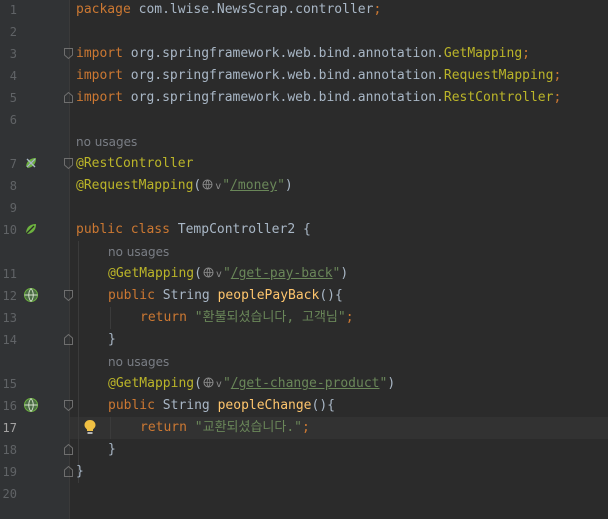 This screenshot has width=608, height=519. What do you see at coordinates (9, 472) in the screenshot?
I see `line-number: 19` at bounding box center [9, 472].